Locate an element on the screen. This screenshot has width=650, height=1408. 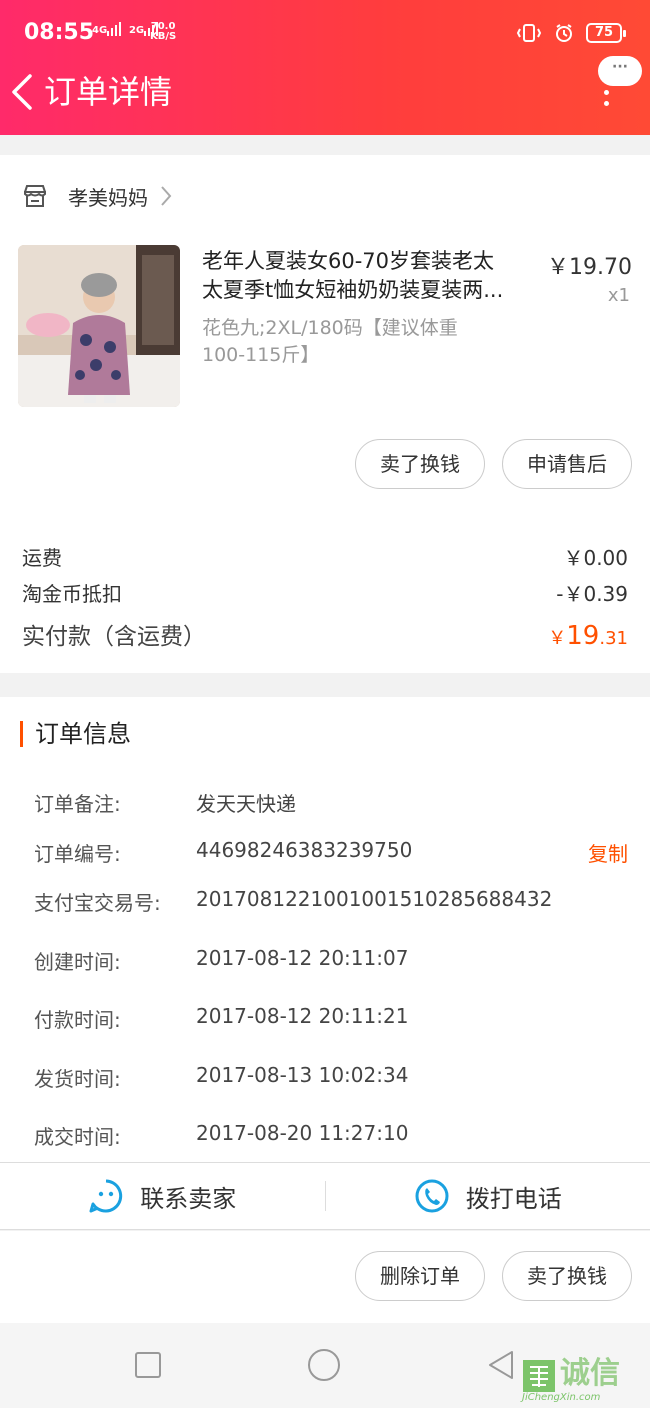
shop-icon is located at coordinates (35, 196).